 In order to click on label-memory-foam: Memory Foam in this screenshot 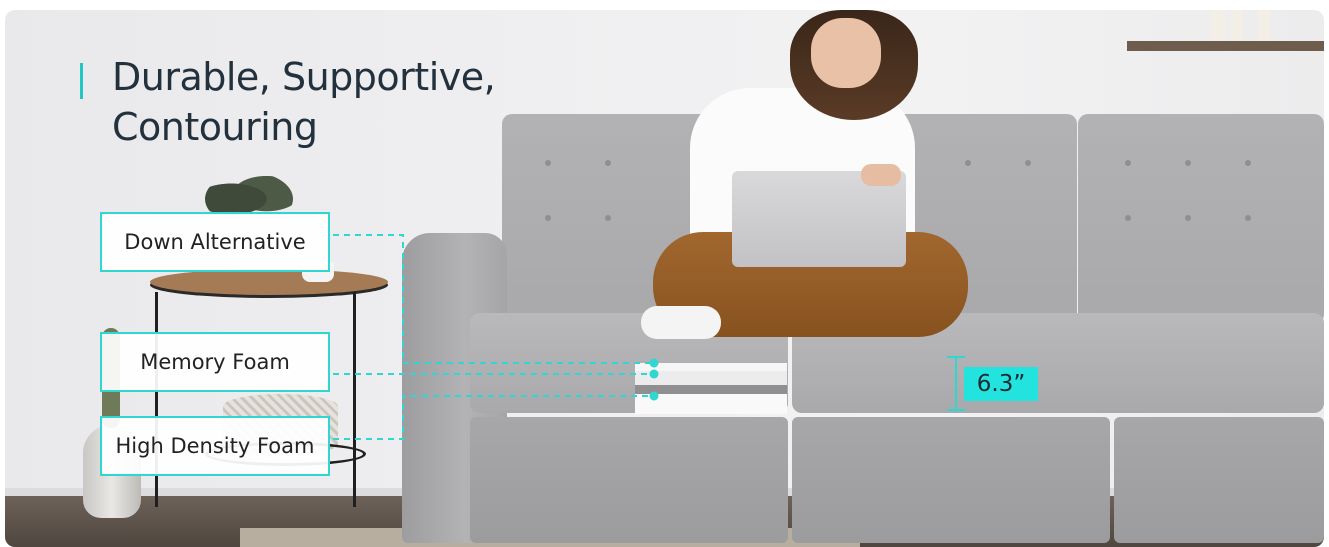, I will do `click(215, 362)`.